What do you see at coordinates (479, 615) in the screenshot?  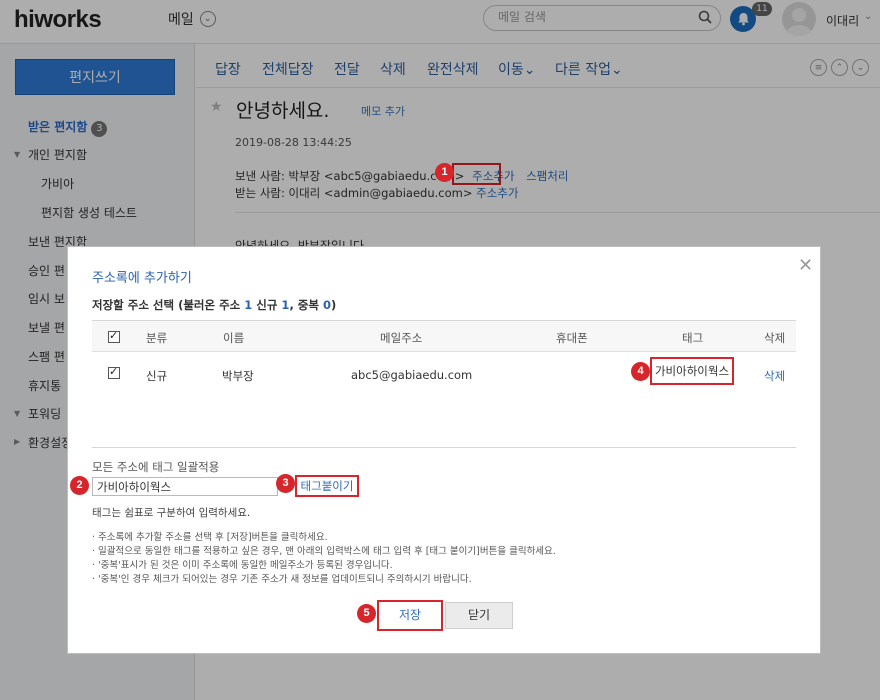 I see `close-button: 닫기` at bounding box center [479, 615].